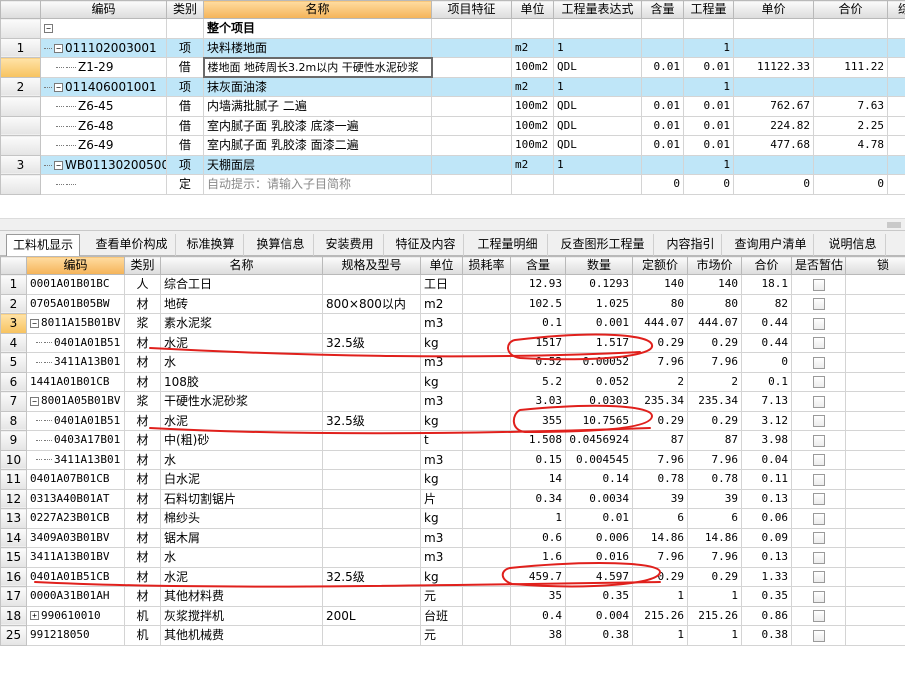 This screenshot has height=678, width=905. I want to click on tree-toggle-icon: −, so click(58, 87).